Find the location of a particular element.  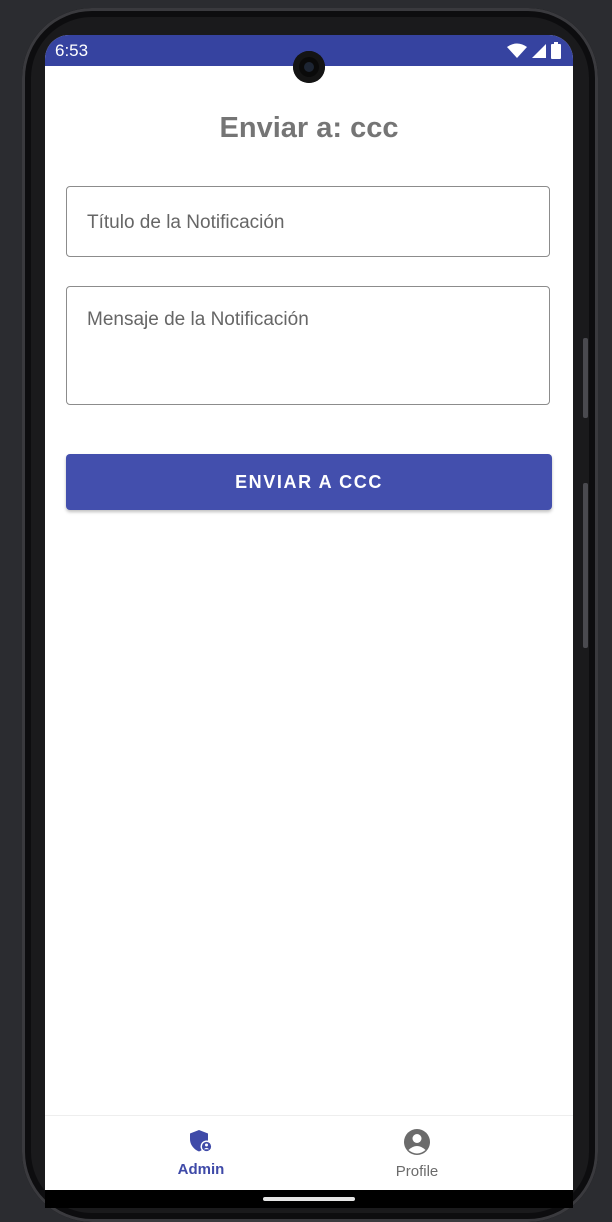

notification-message-placeholder: Mensaje de la Notificación is located at coordinates (198, 319).